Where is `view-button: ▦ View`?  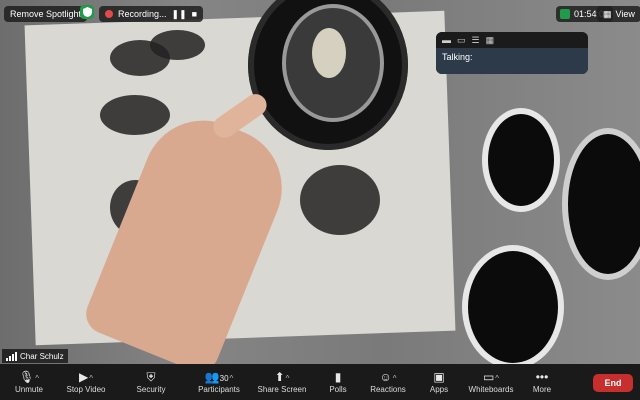 view-button: ▦ View is located at coordinates (618, 14).